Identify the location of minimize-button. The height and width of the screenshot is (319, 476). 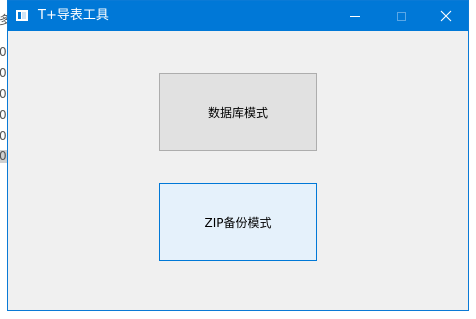
(355, 16).